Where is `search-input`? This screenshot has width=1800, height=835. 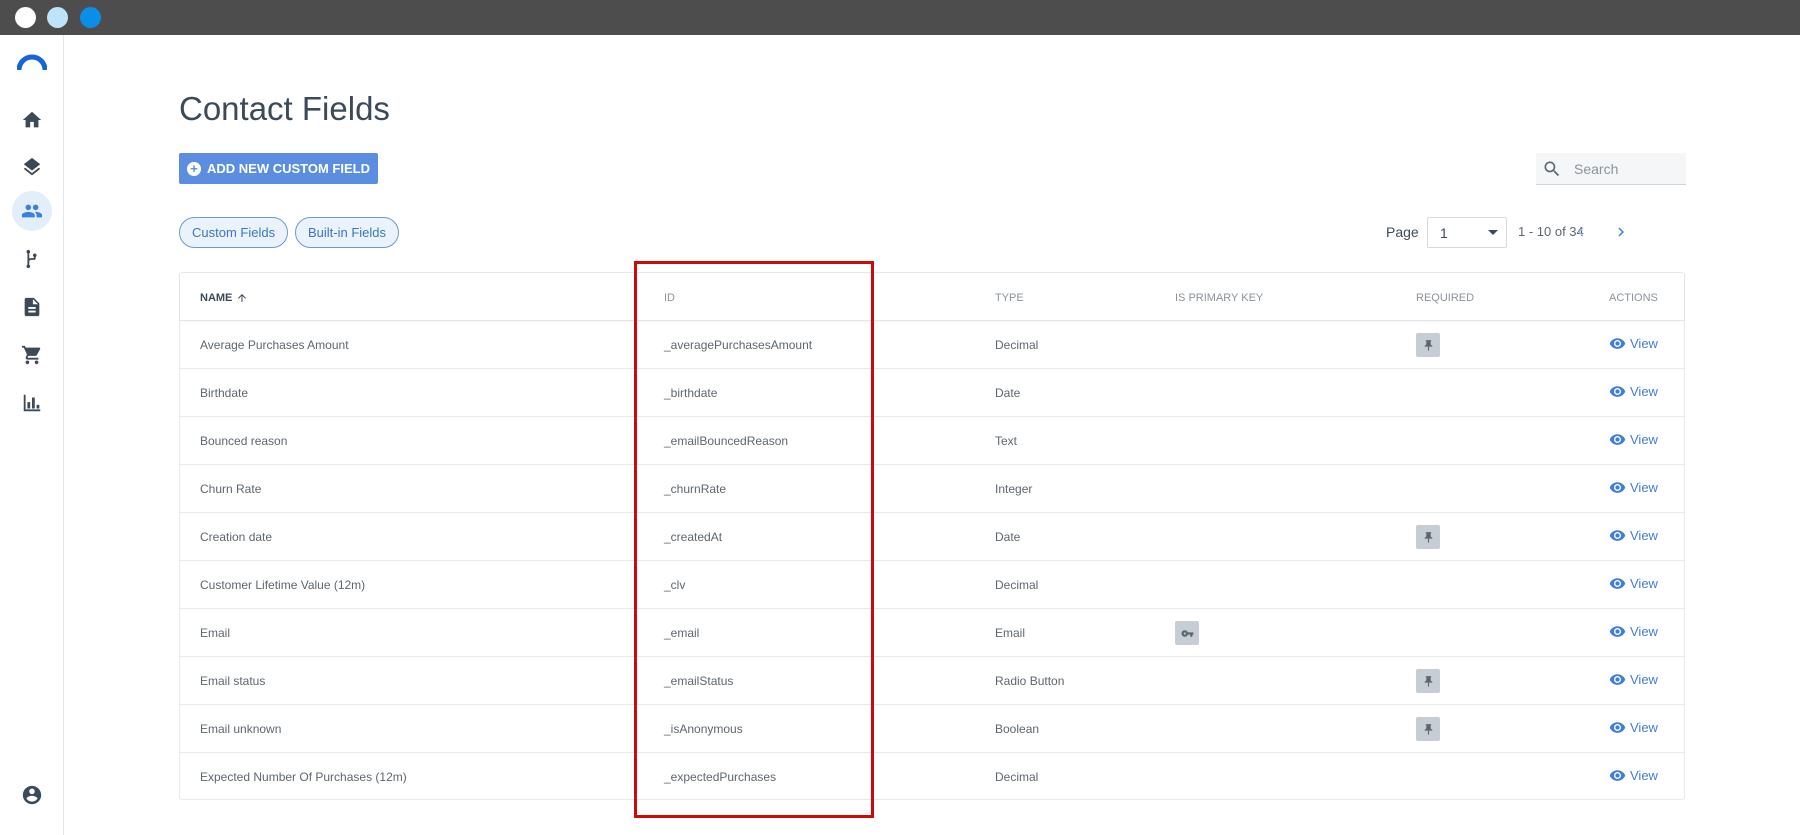 search-input is located at coordinates (1624, 168).